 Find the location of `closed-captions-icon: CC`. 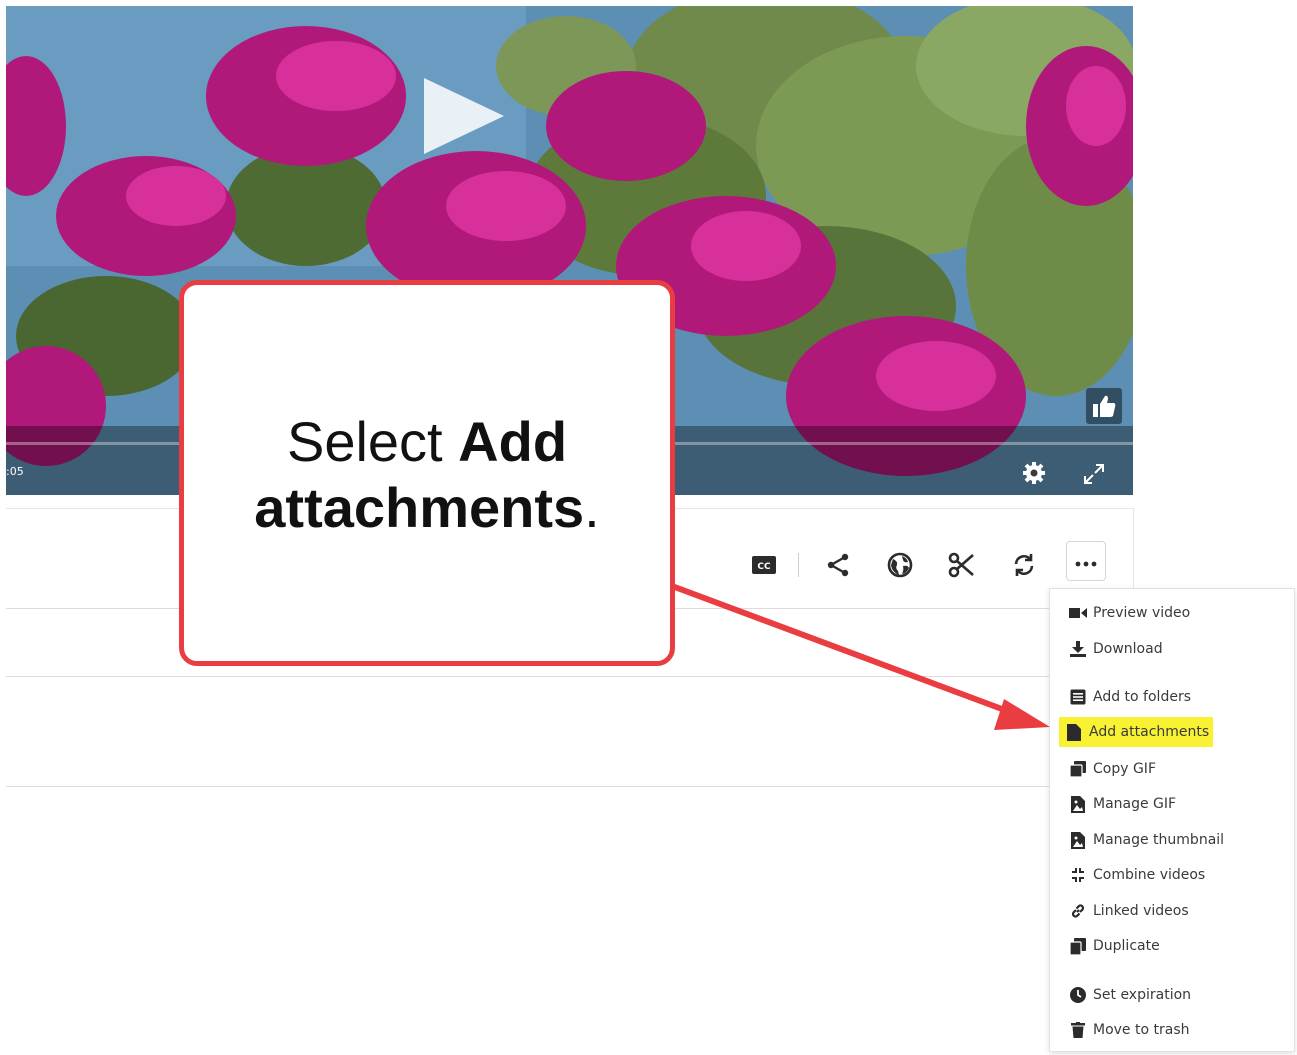

closed-captions-icon: CC is located at coordinates (764, 565).